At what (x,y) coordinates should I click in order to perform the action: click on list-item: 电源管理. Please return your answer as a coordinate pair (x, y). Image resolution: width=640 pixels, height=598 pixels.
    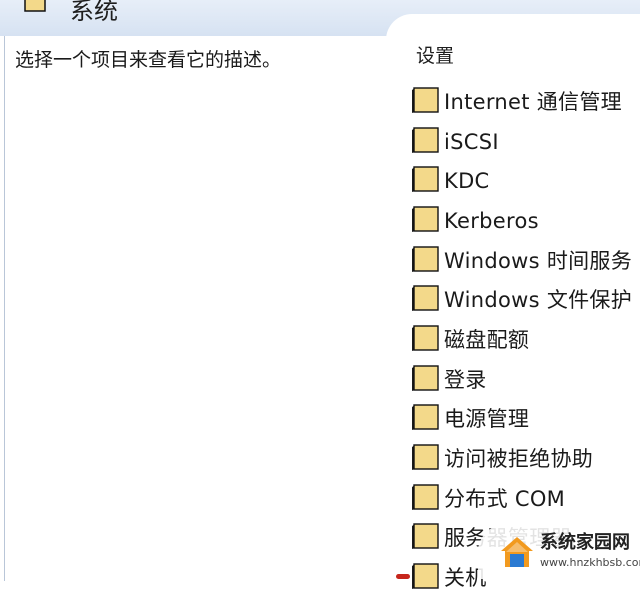
    Looking at the image, I should click on (525, 420).